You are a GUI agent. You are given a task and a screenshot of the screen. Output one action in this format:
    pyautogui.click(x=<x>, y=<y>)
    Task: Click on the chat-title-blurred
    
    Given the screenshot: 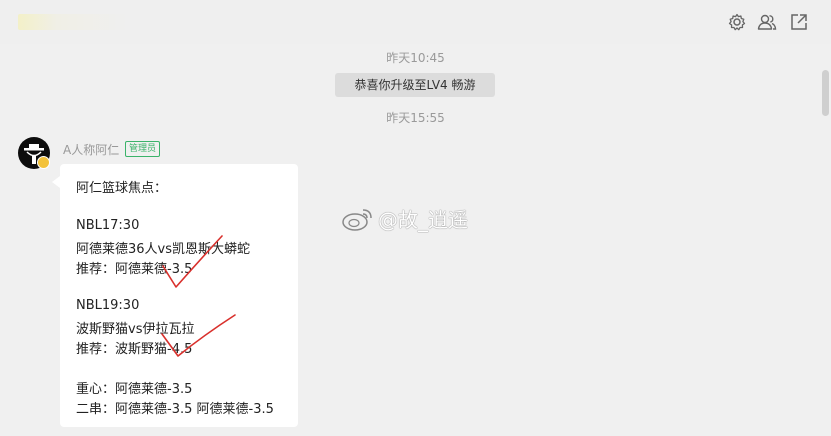 What is the action you would take?
    pyautogui.click(x=73, y=22)
    